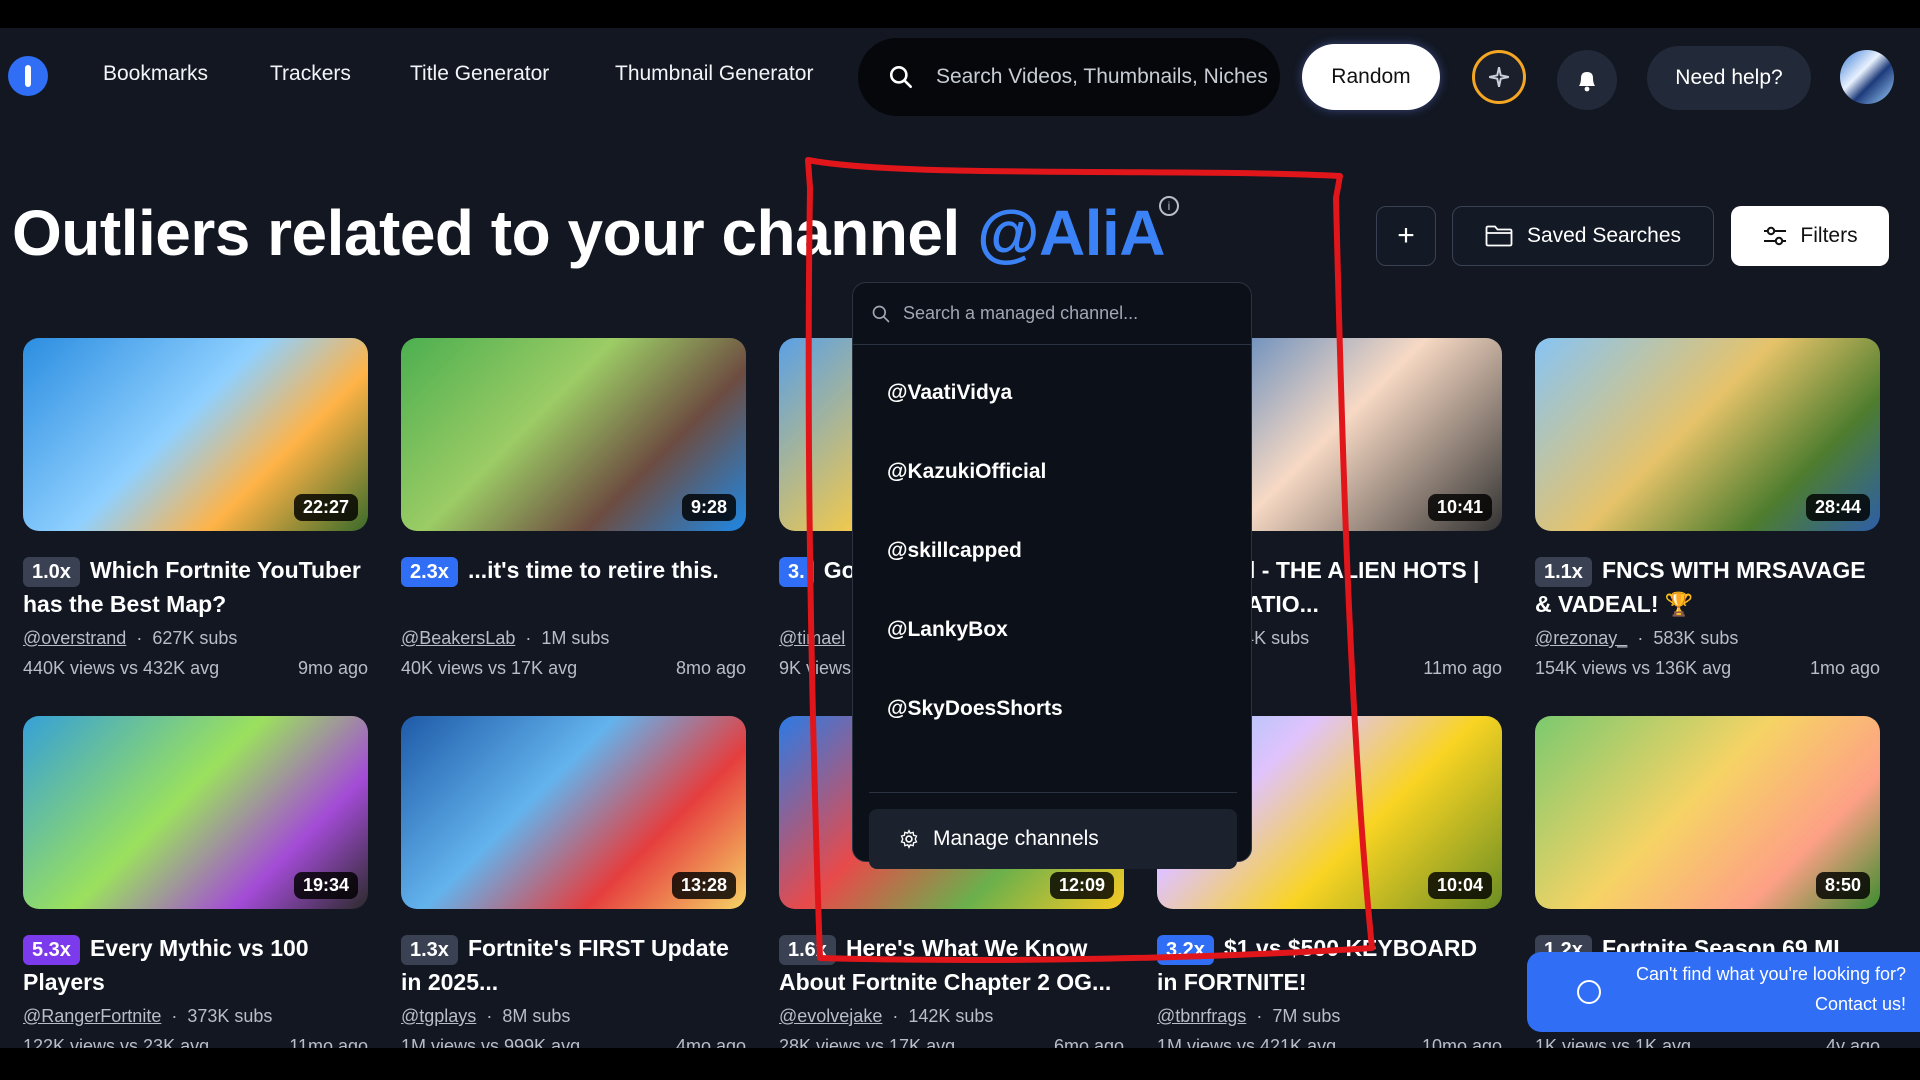 This screenshot has width=1920, height=1080. Describe the element at coordinates (479, 74) in the screenshot. I see `nav-title-generator: Title Generator` at that location.